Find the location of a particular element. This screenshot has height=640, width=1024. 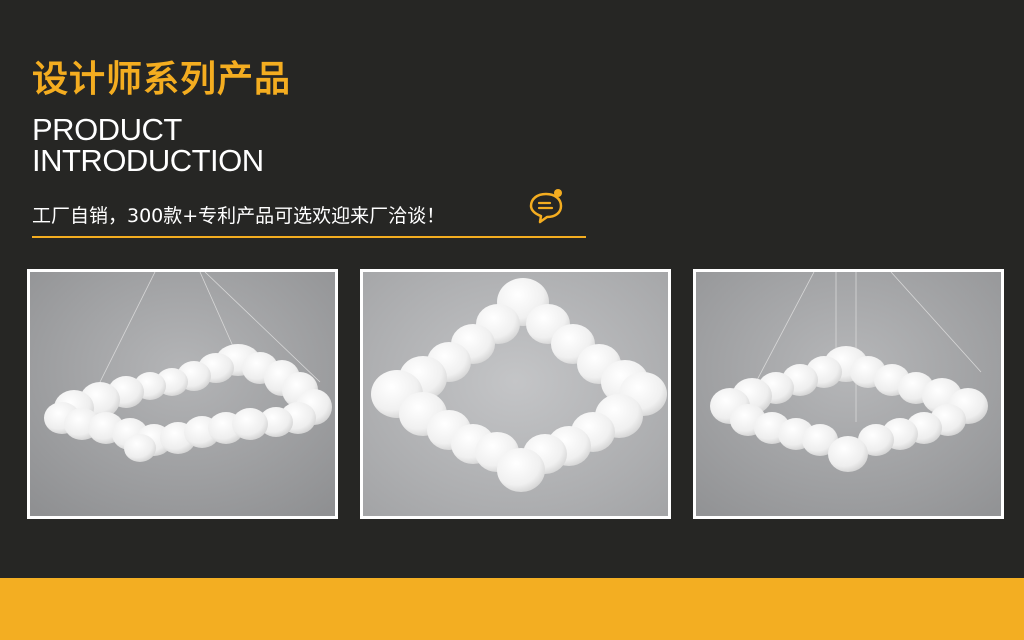

page-subtitle: PRODUCT INTRODUCTION is located at coordinates (148, 145).